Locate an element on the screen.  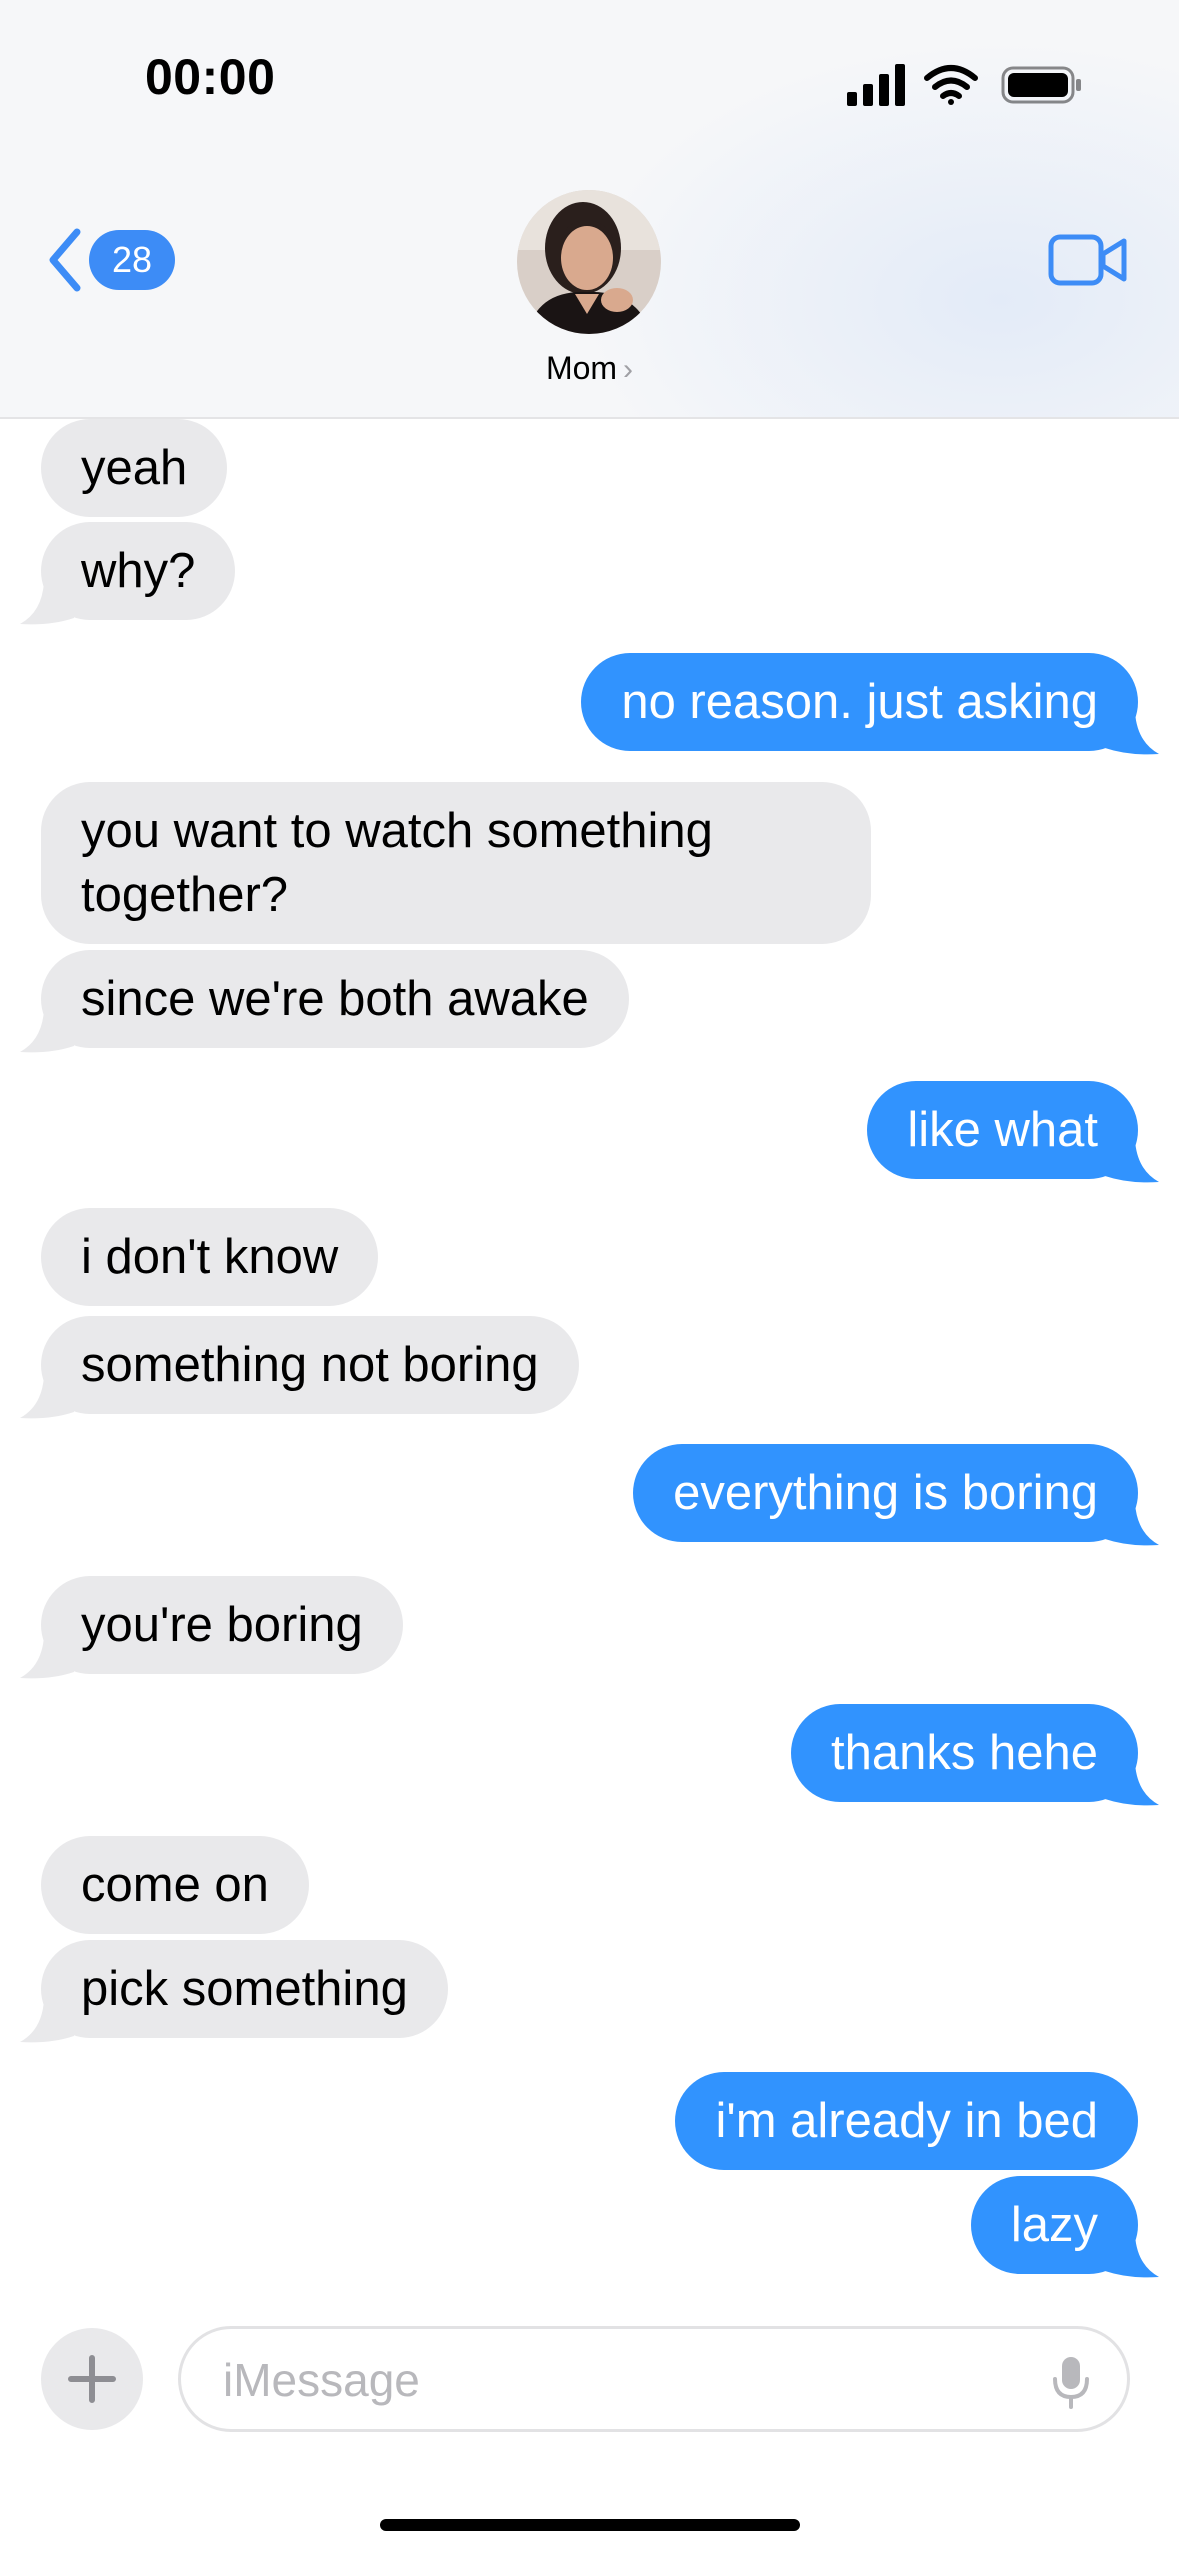
apps-plus-button is located at coordinates (92, 2379).